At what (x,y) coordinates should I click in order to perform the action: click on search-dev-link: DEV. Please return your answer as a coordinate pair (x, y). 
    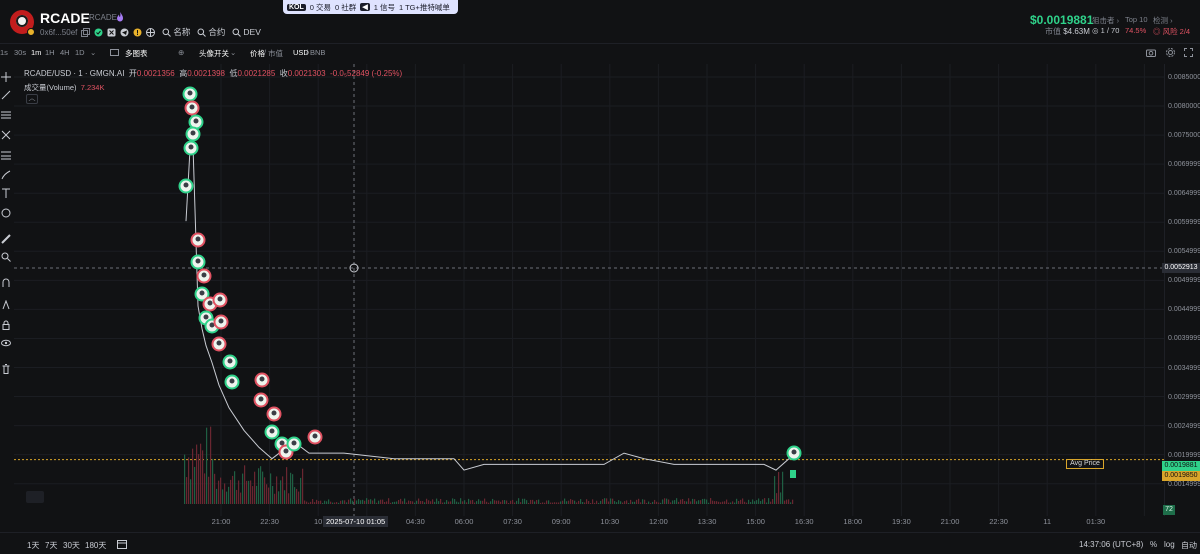
    Looking at the image, I should click on (246, 32).